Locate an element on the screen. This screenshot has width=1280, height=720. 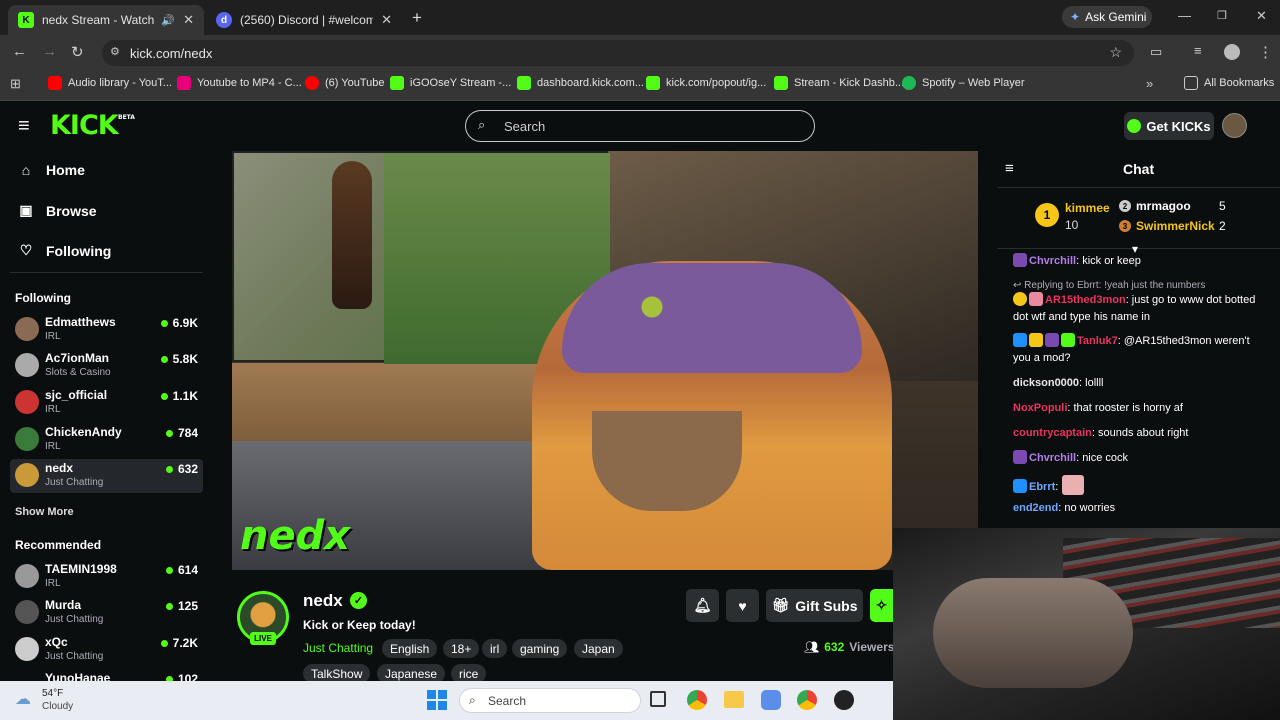
ask-gemini-button: ✦ Ask Gemini is located at coordinates (1107, 17).